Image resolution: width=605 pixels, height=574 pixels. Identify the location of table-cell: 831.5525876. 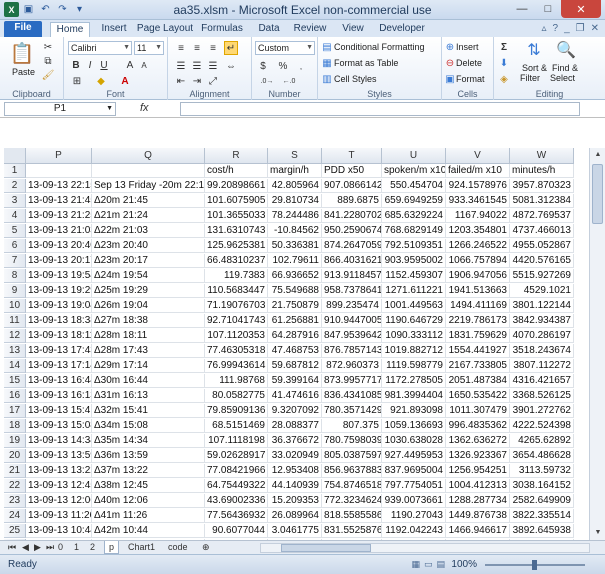
(352, 531).